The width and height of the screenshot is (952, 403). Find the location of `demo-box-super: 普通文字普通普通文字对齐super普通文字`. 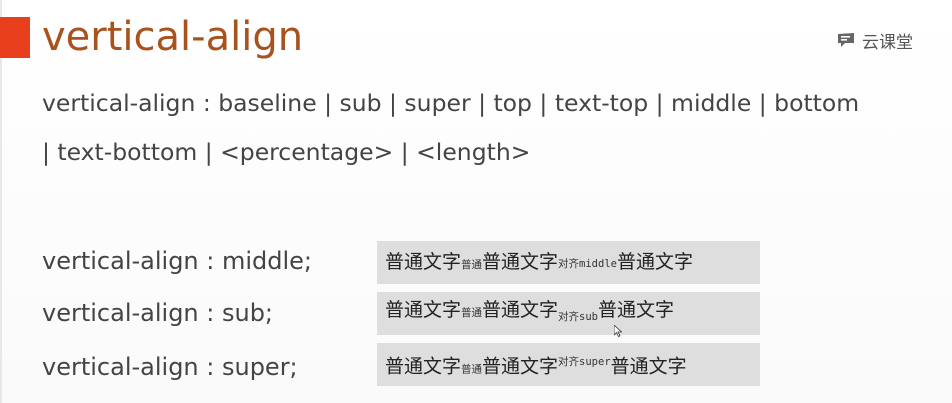

demo-box-super: 普通文字普通普通文字对齐super普通文字 is located at coordinates (568, 364).